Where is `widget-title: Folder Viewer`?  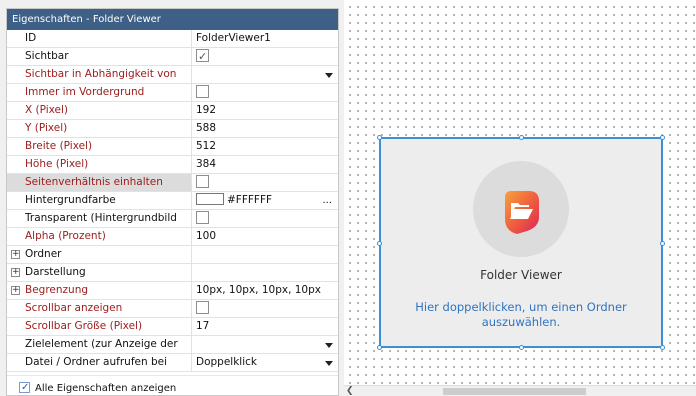 widget-title: Folder Viewer is located at coordinates (521, 275).